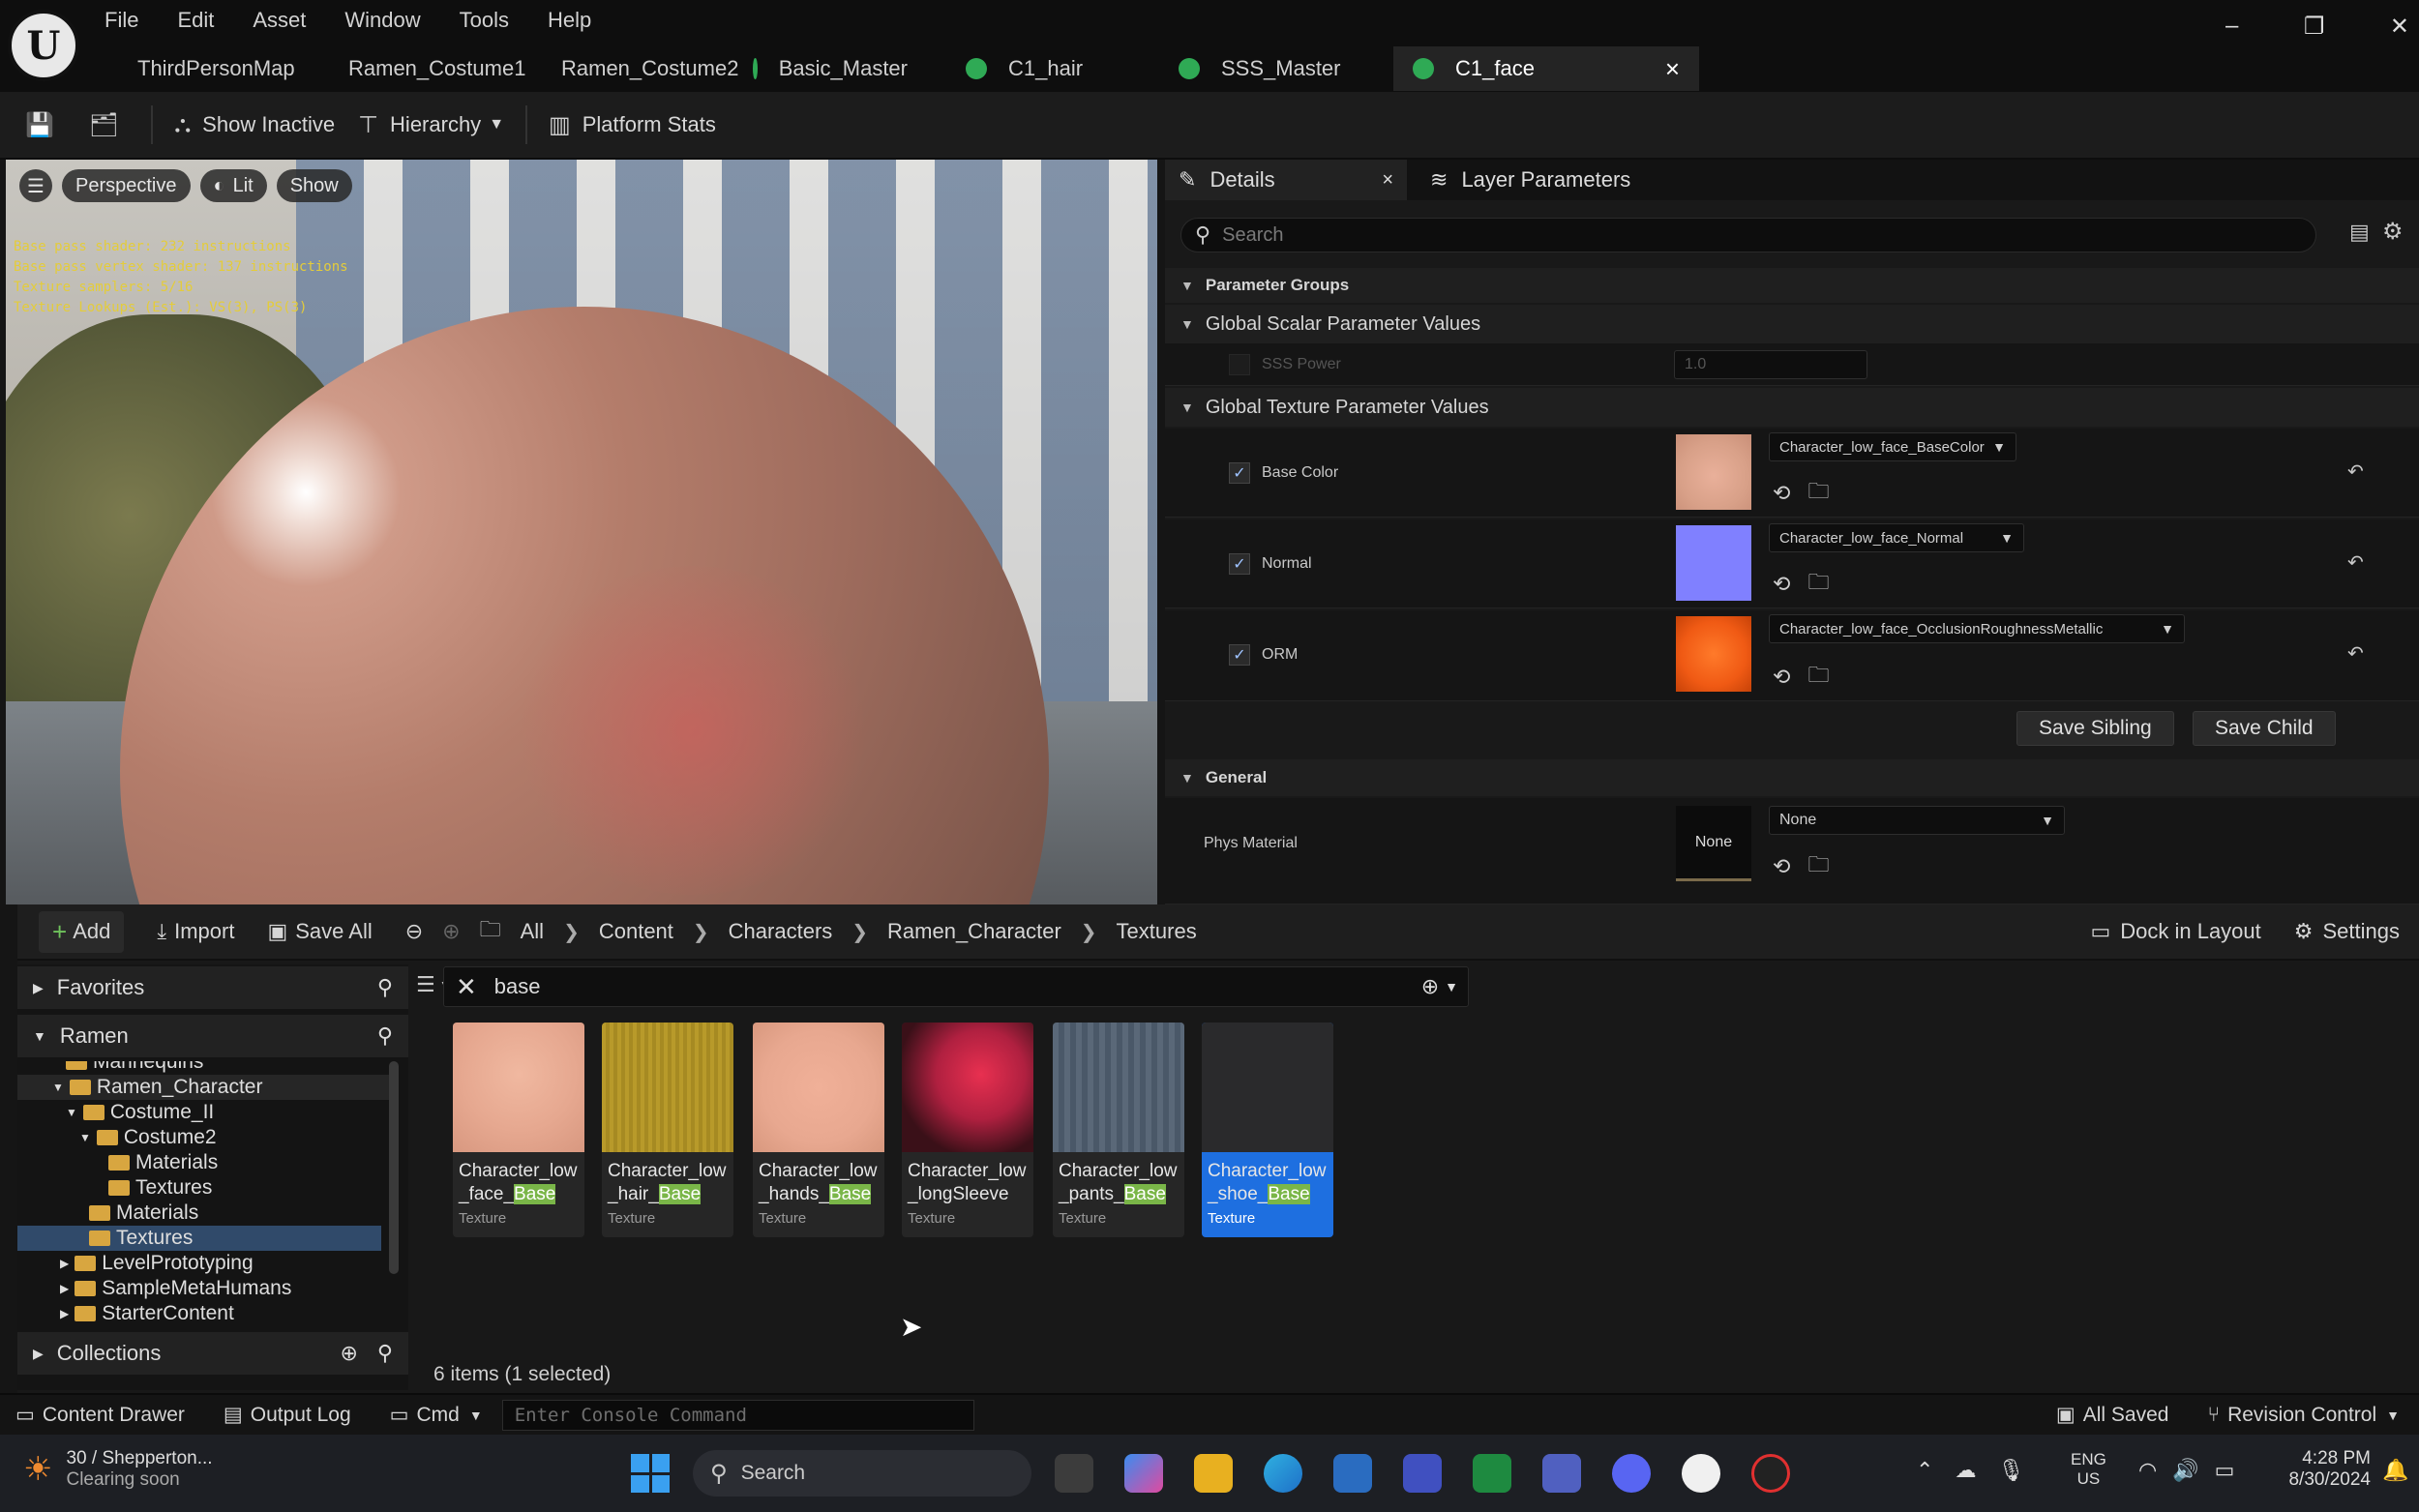  What do you see at coordinates (196, 68) in the screenshot?
I see `tab-thirdpersonmap: ThirdPersonMap` at bounding box center [196, 68].